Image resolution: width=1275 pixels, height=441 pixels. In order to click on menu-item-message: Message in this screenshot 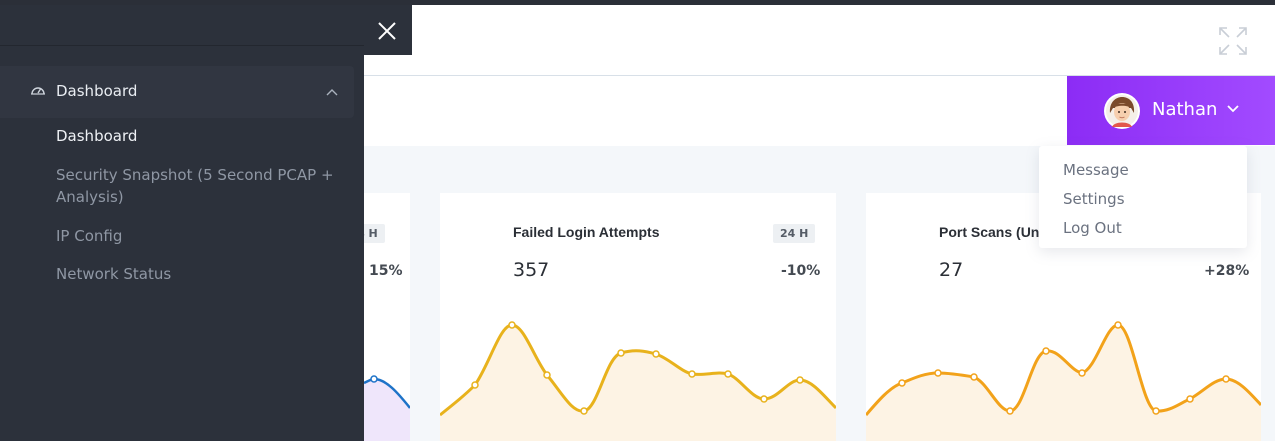, I will do `click(1096, 170)`.